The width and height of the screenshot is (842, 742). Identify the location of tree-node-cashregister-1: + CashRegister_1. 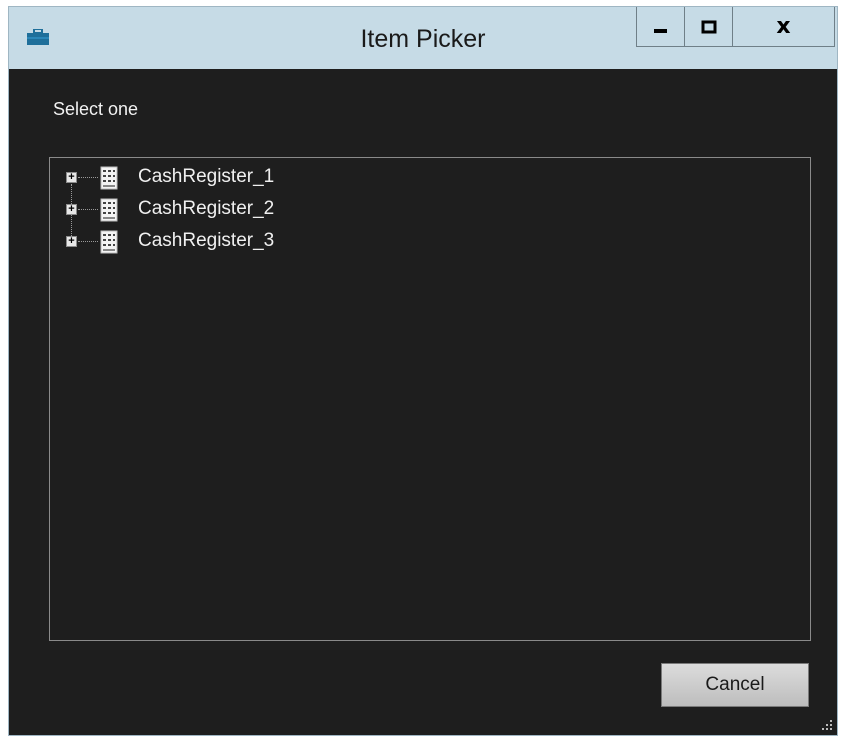
(430, 178).